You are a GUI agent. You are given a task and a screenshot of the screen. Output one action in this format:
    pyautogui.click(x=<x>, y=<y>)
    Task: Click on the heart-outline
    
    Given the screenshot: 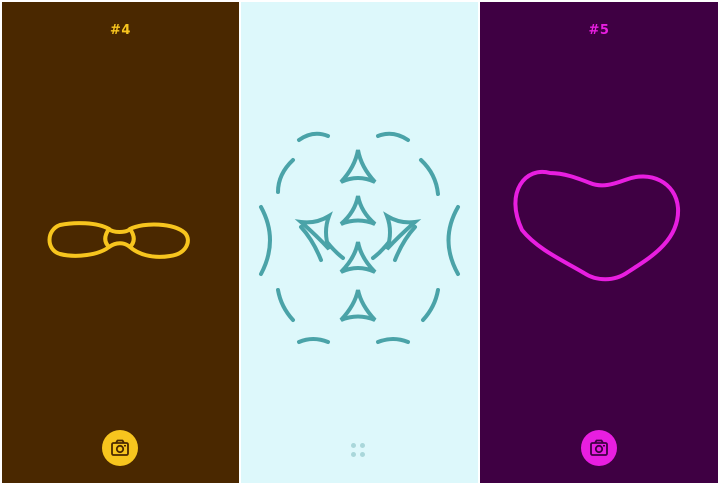 What is the action you would take?
    pyautogui.click(x=597, y=225)
    